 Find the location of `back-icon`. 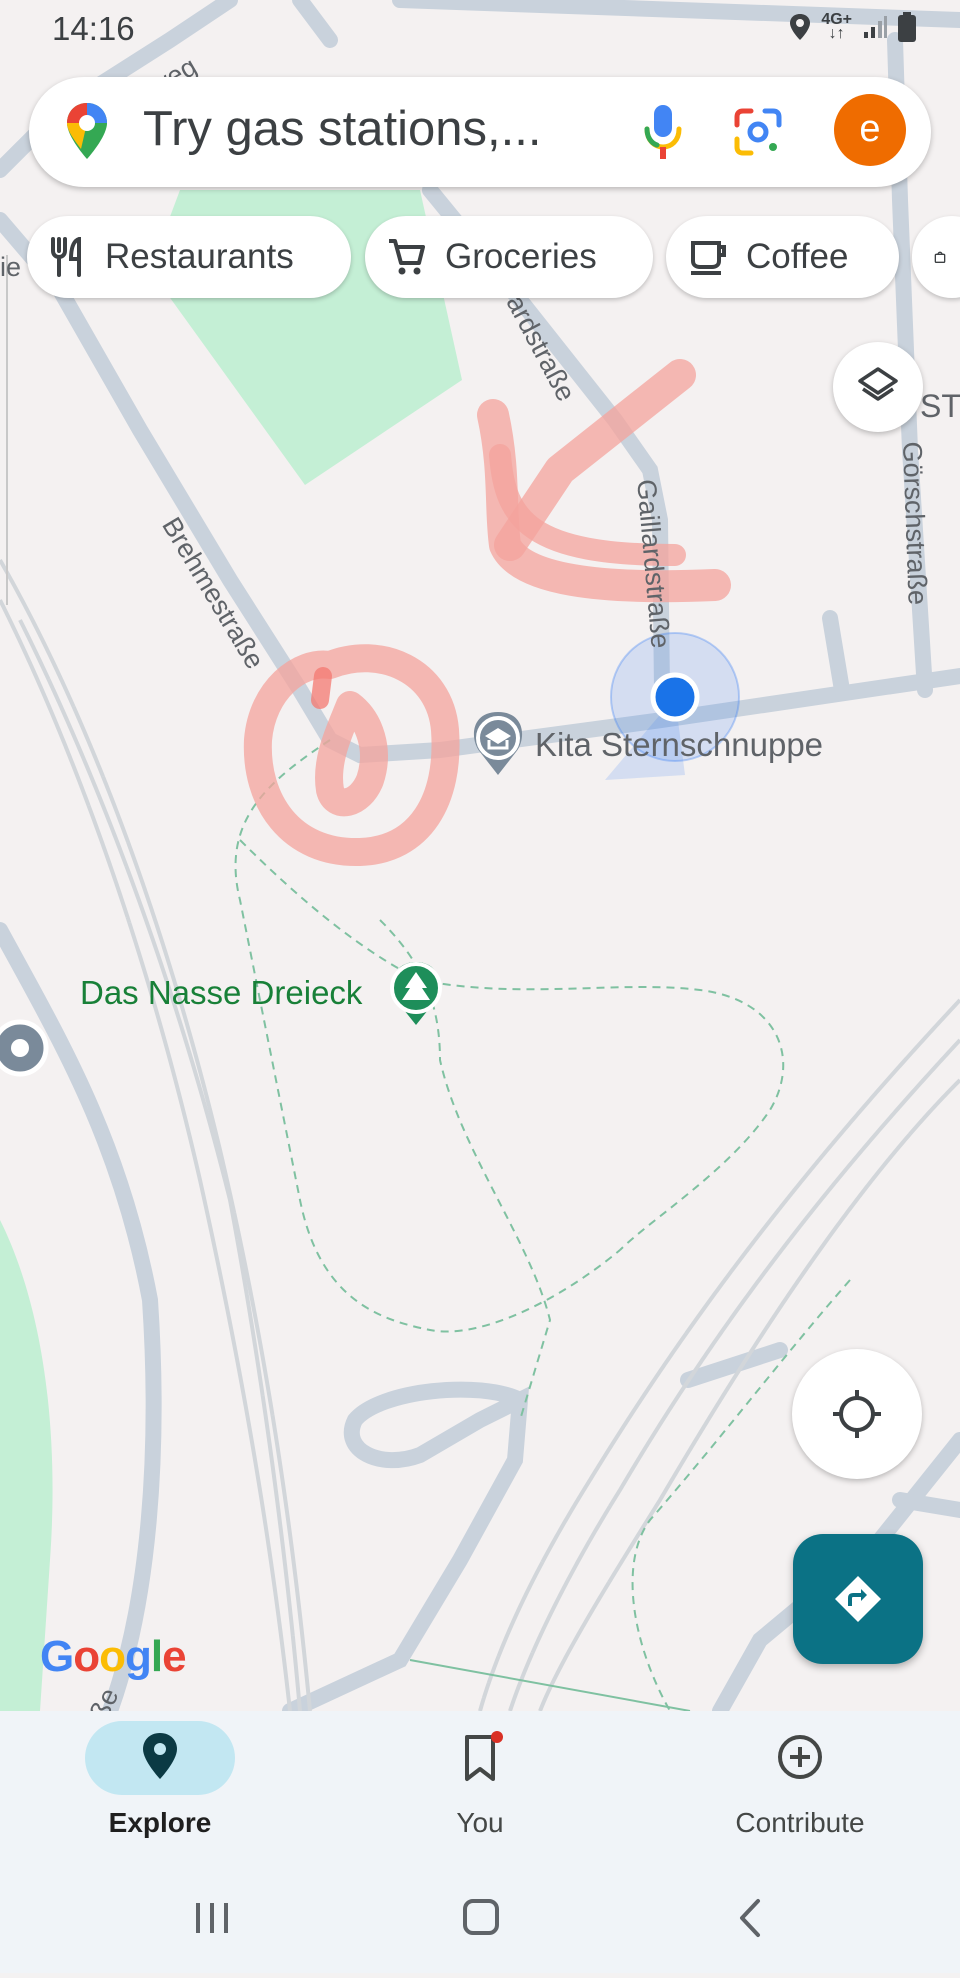

back-icon is located at coordinates (750, 1918).